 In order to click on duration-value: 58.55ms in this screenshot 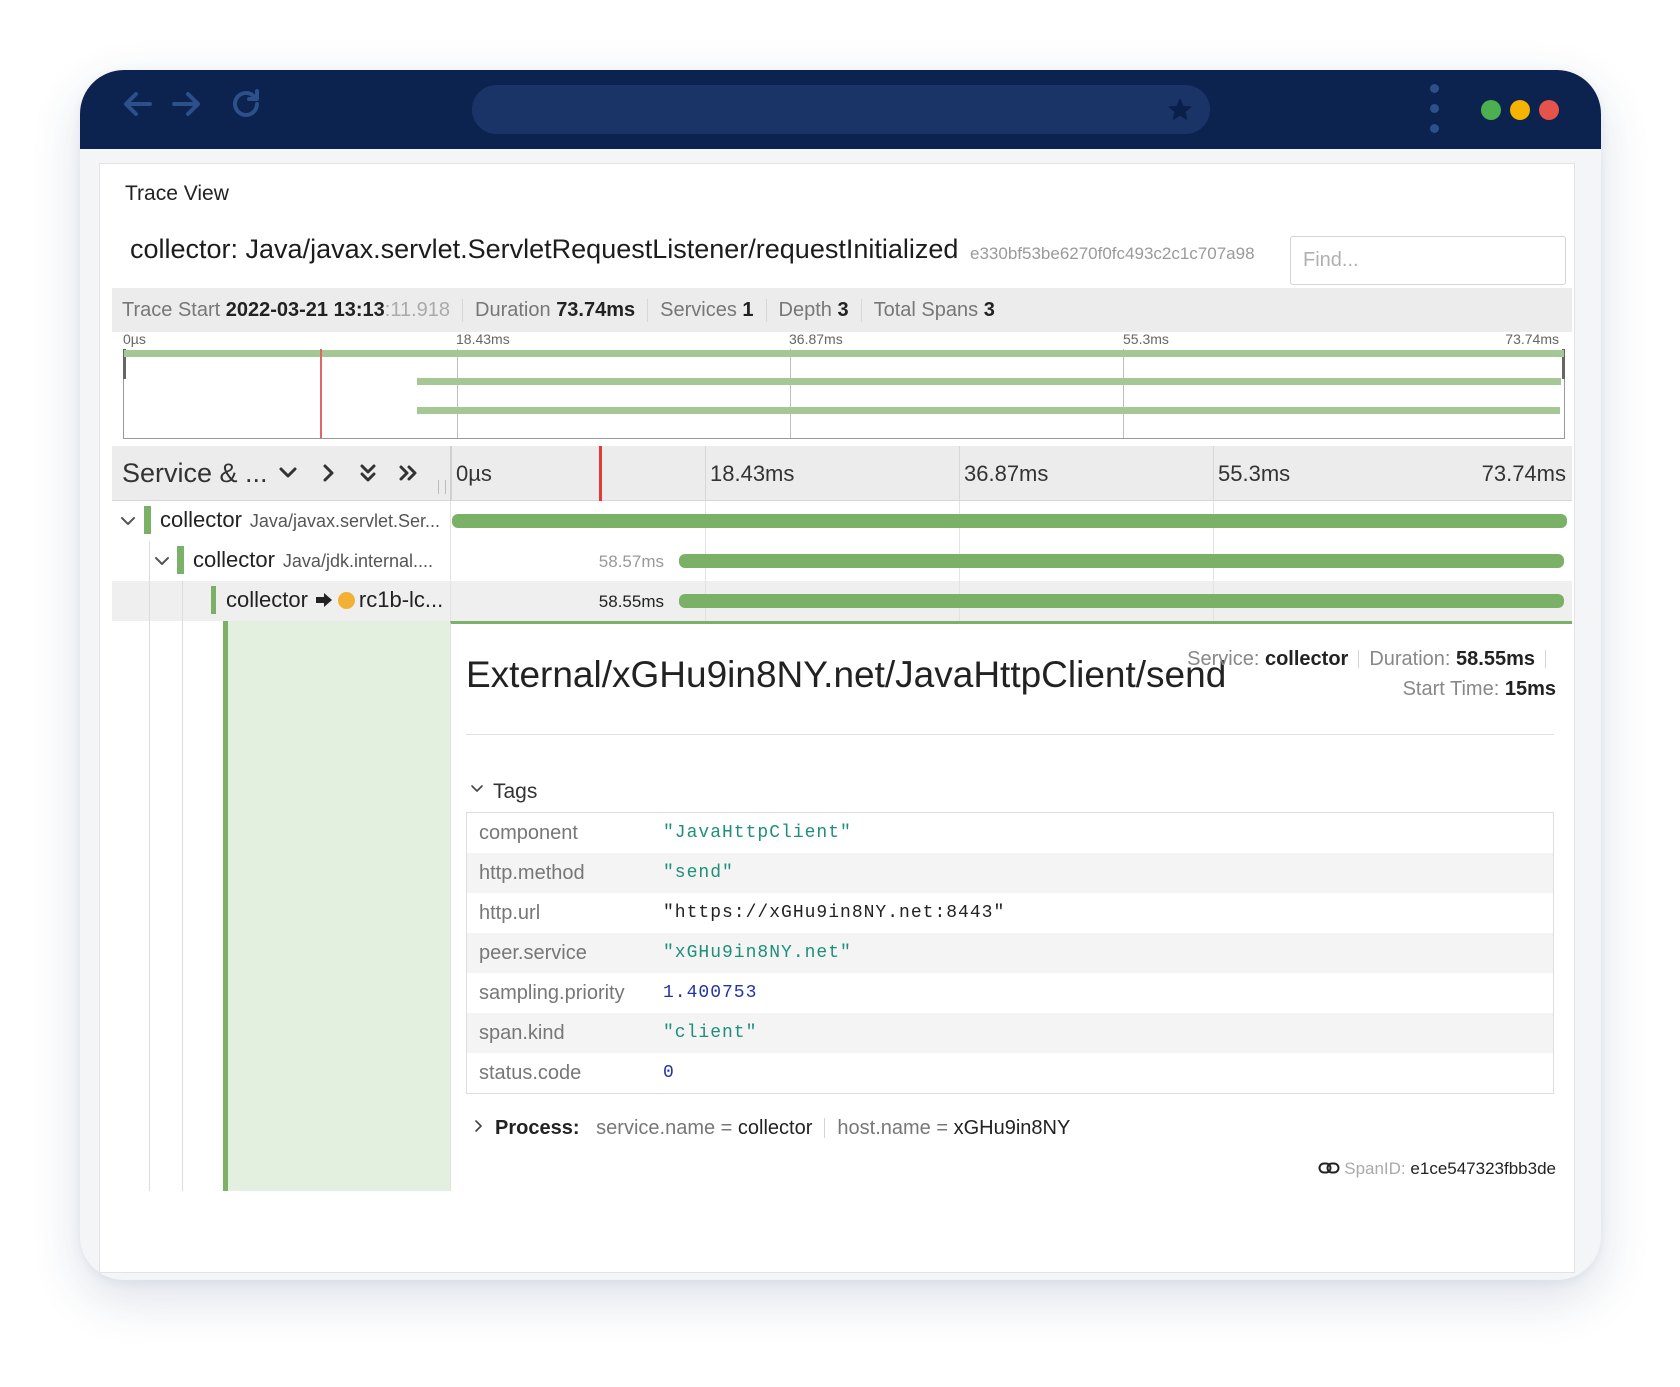, I will do `click(1495, 659)`.